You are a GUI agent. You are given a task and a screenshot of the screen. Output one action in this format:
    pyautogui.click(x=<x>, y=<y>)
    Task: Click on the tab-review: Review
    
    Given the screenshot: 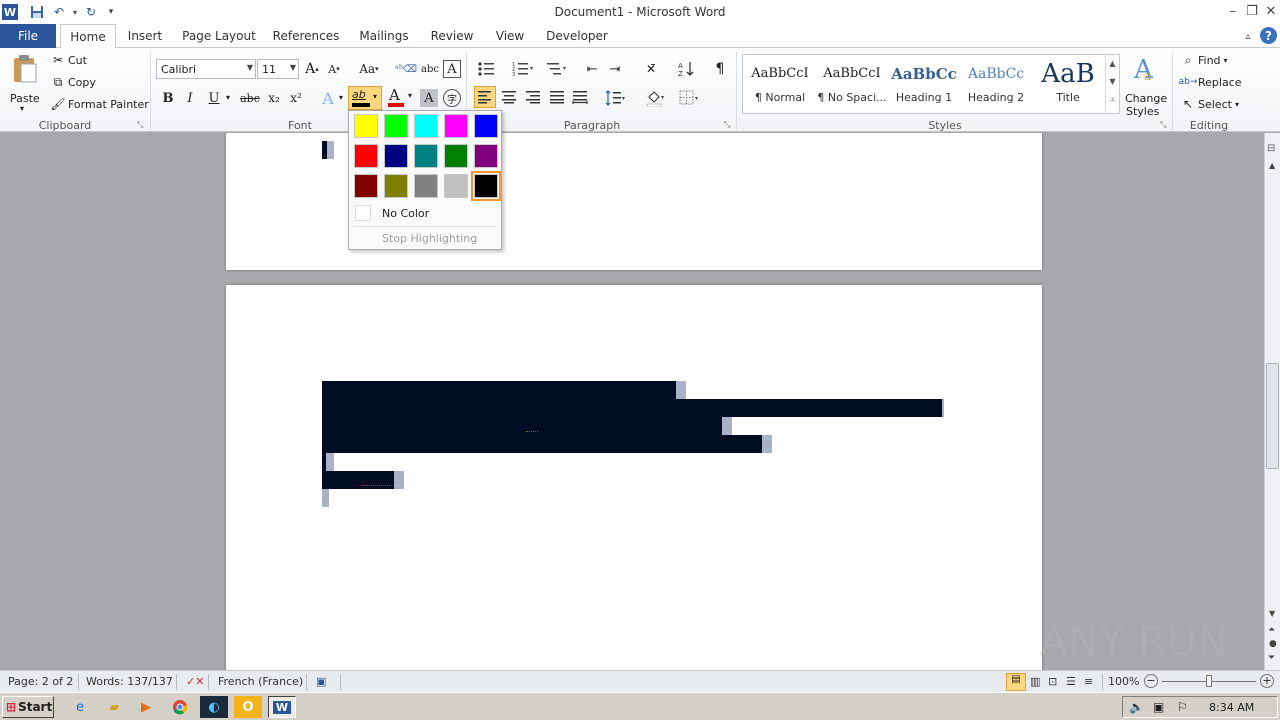 What is the action you would take?
    pyautogui.click(x=452, y=36)
    